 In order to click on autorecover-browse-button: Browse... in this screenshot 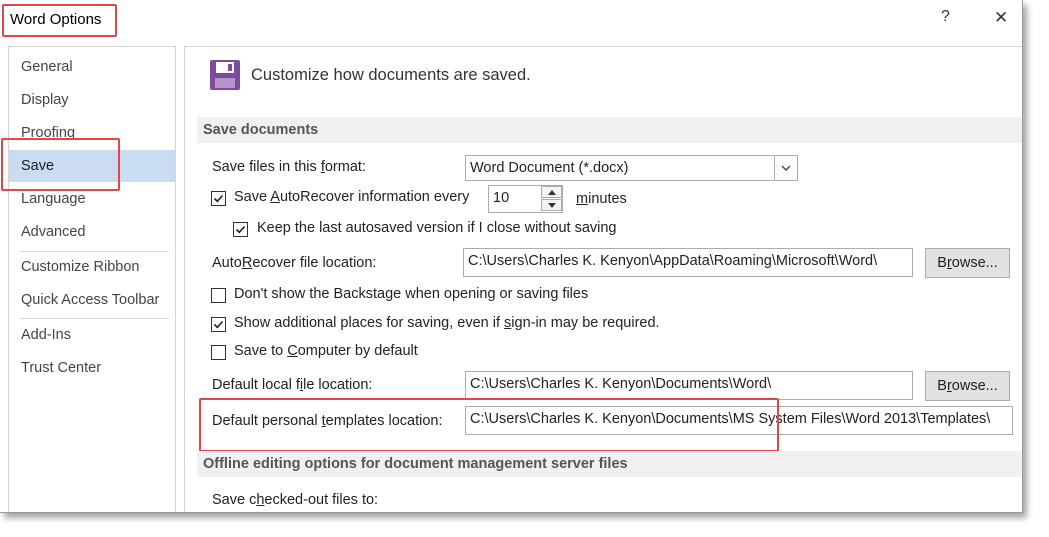, I will do `click(967, 263)`.